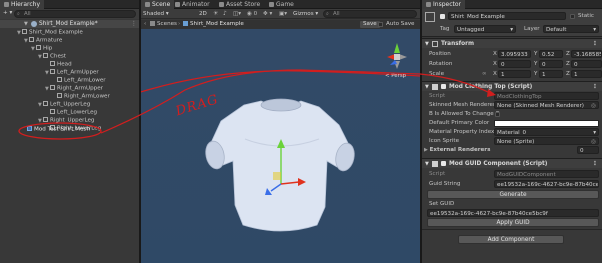 This screenshot has width=602, height=263. I want to click on gizmos-dropdown: Gizmos ▾, so click(305, 14).